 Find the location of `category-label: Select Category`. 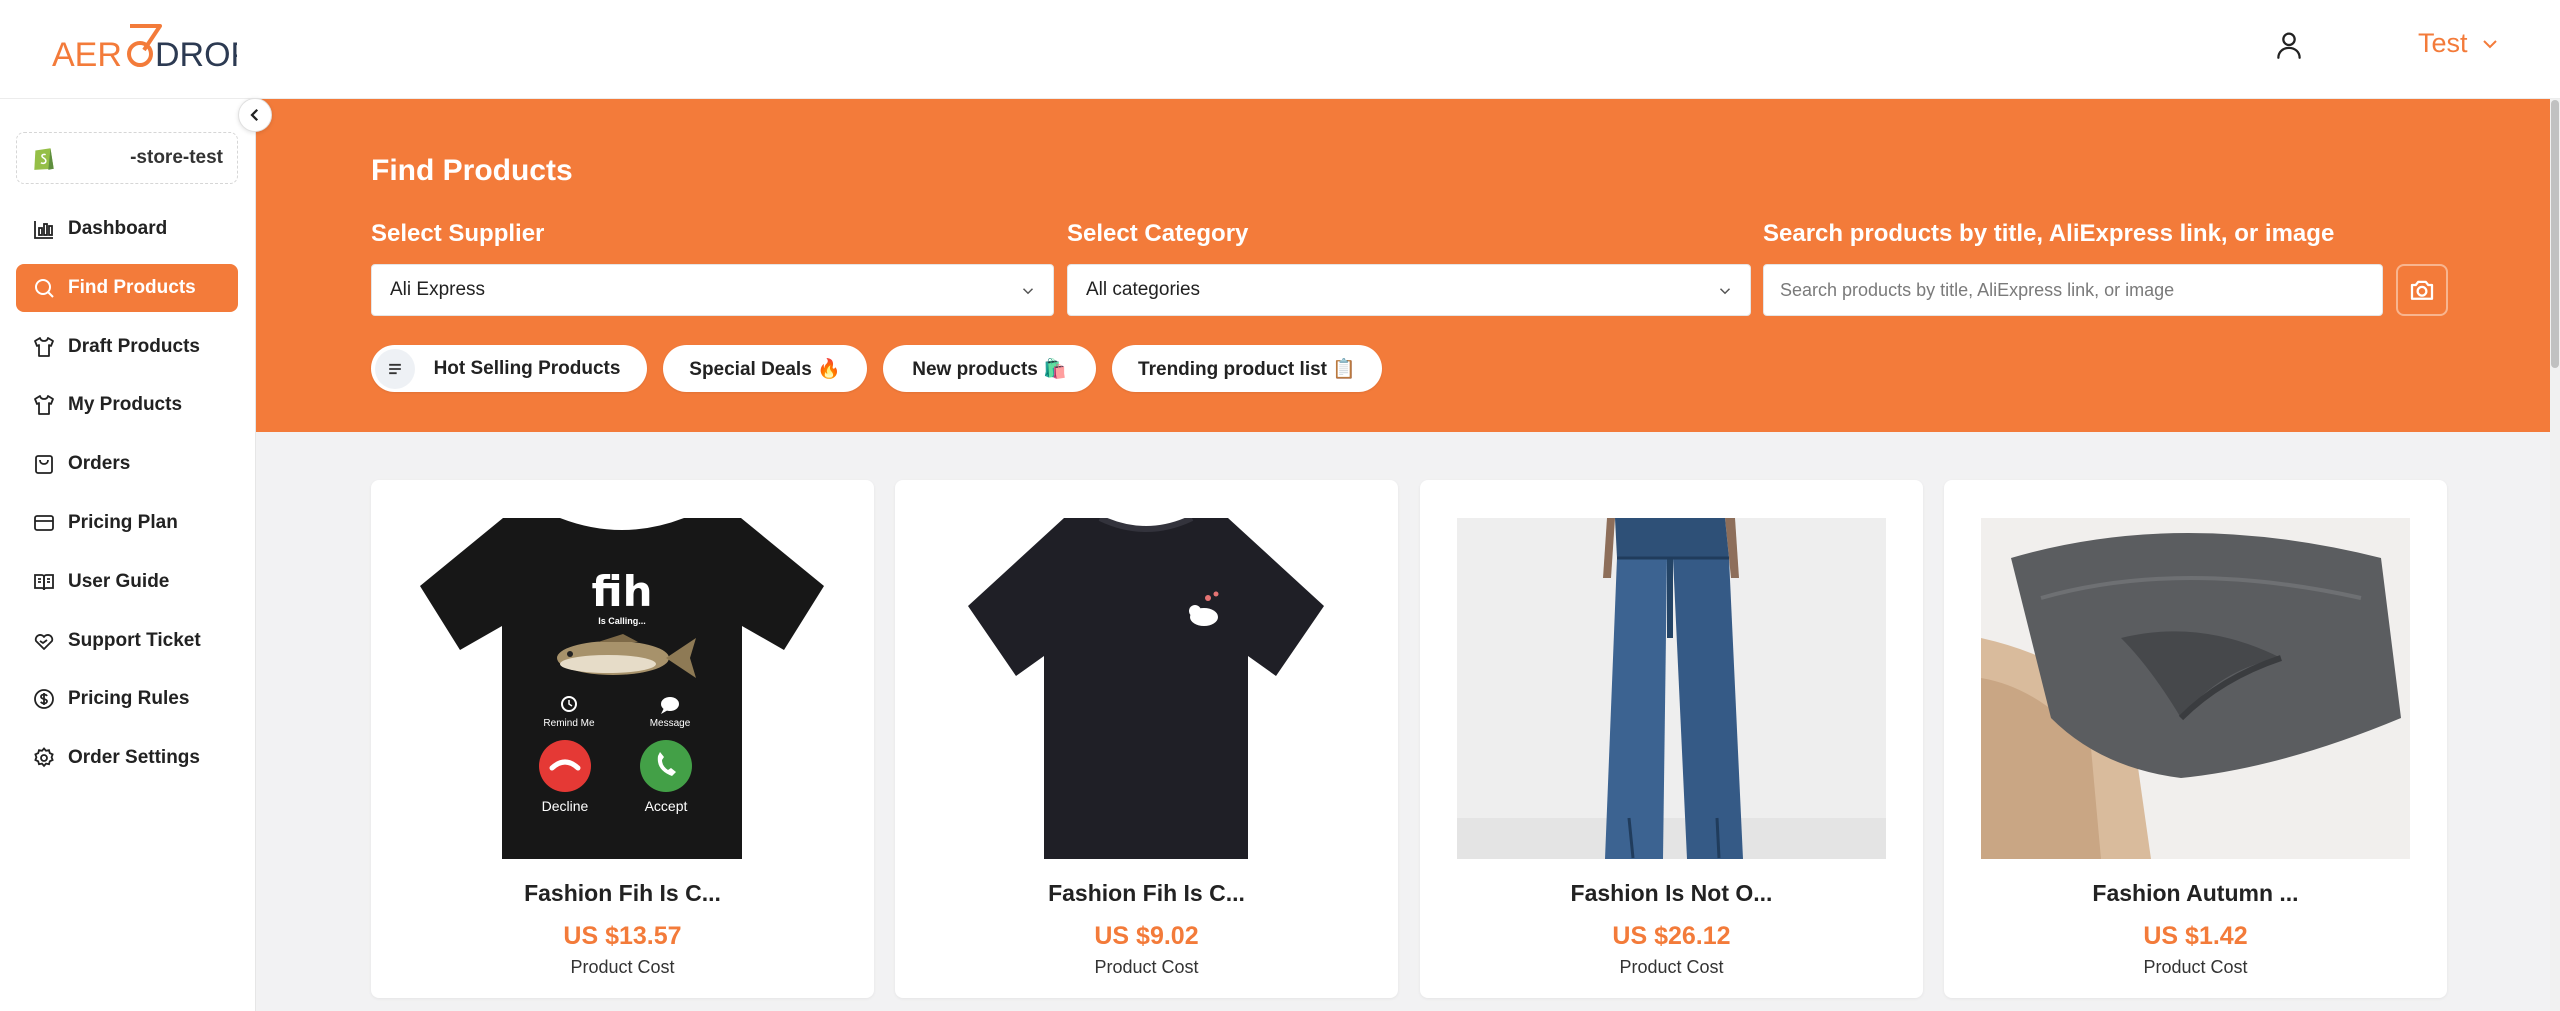

category-label: Select Category is located at coordinates (1158, 233).